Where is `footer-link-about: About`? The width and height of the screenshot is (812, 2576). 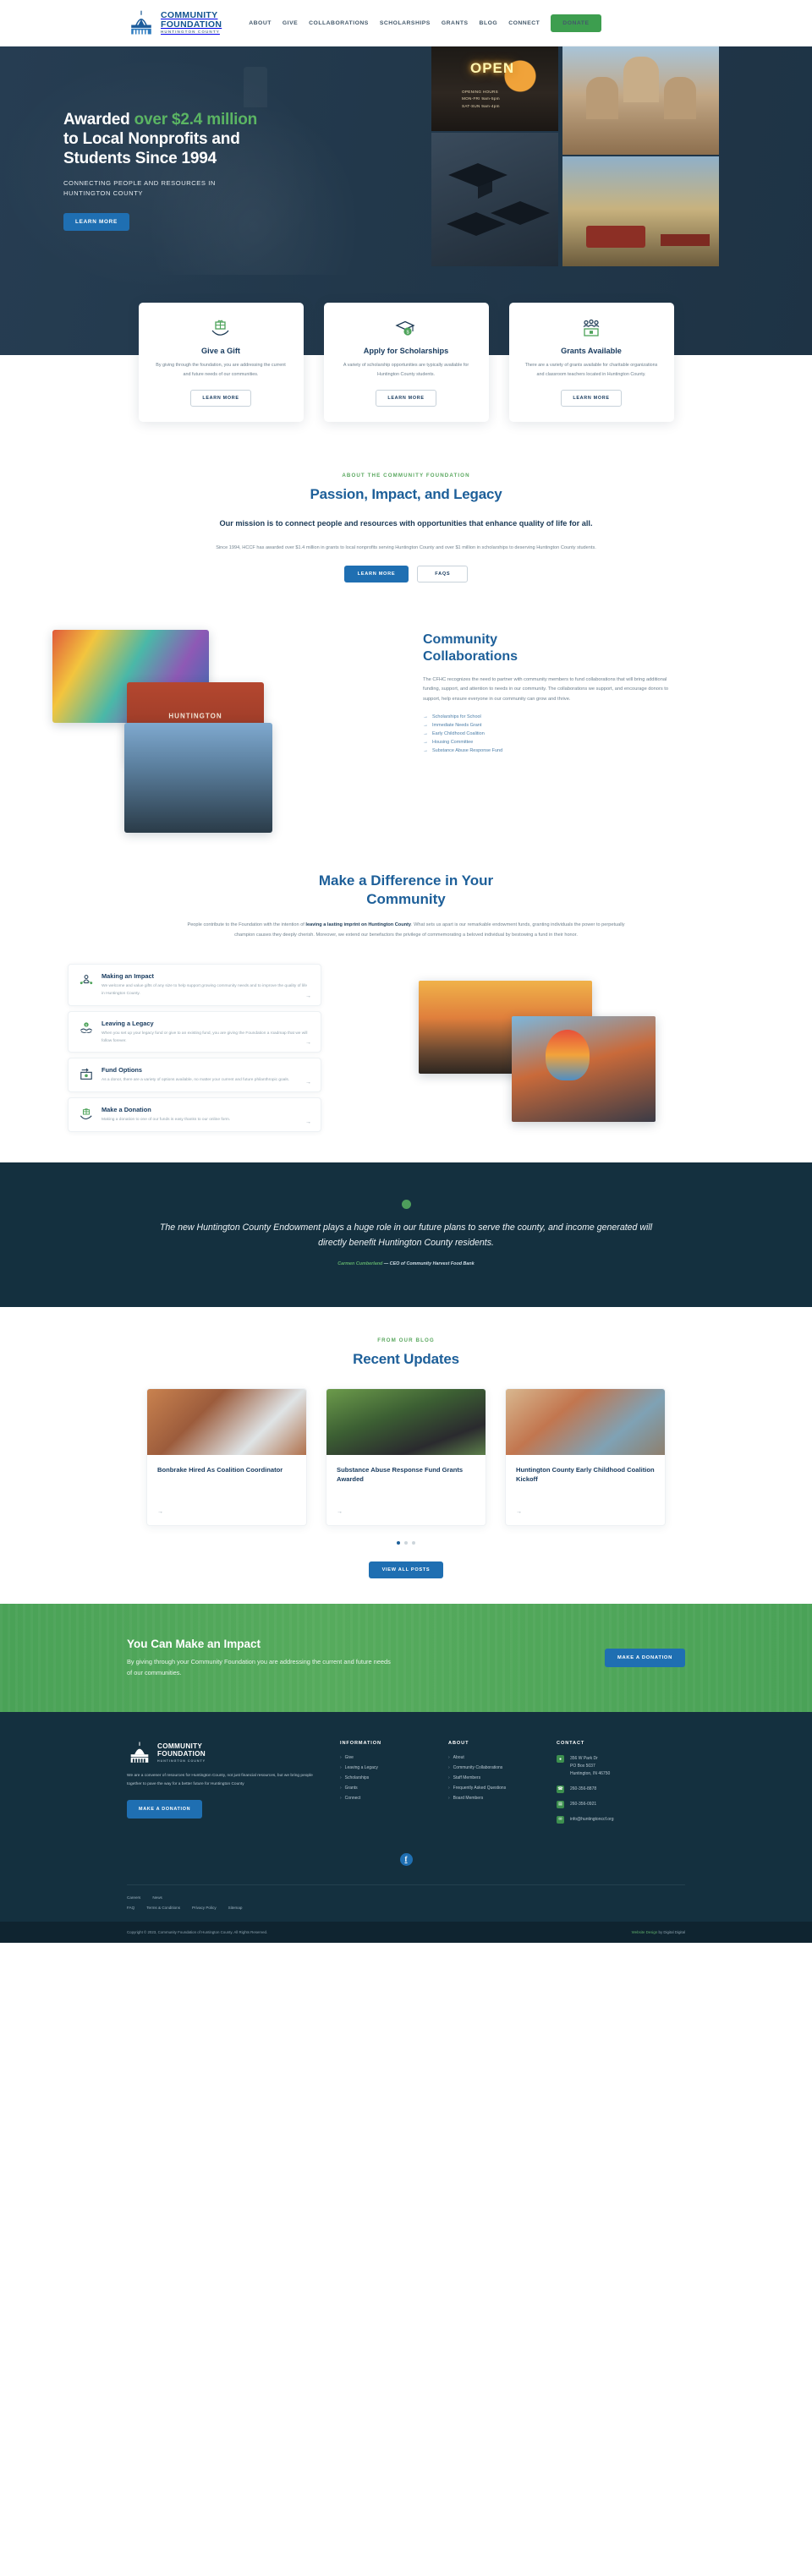 footer-link-about: About is located at coordinates (458, 1757).